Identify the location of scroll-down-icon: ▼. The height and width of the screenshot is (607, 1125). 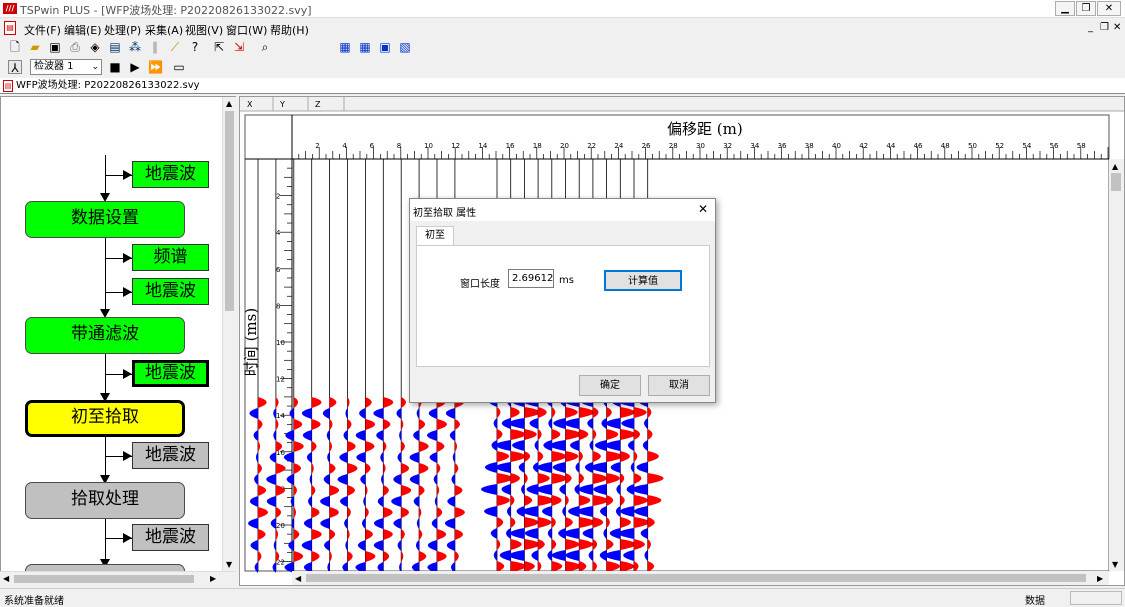
(229, 564).